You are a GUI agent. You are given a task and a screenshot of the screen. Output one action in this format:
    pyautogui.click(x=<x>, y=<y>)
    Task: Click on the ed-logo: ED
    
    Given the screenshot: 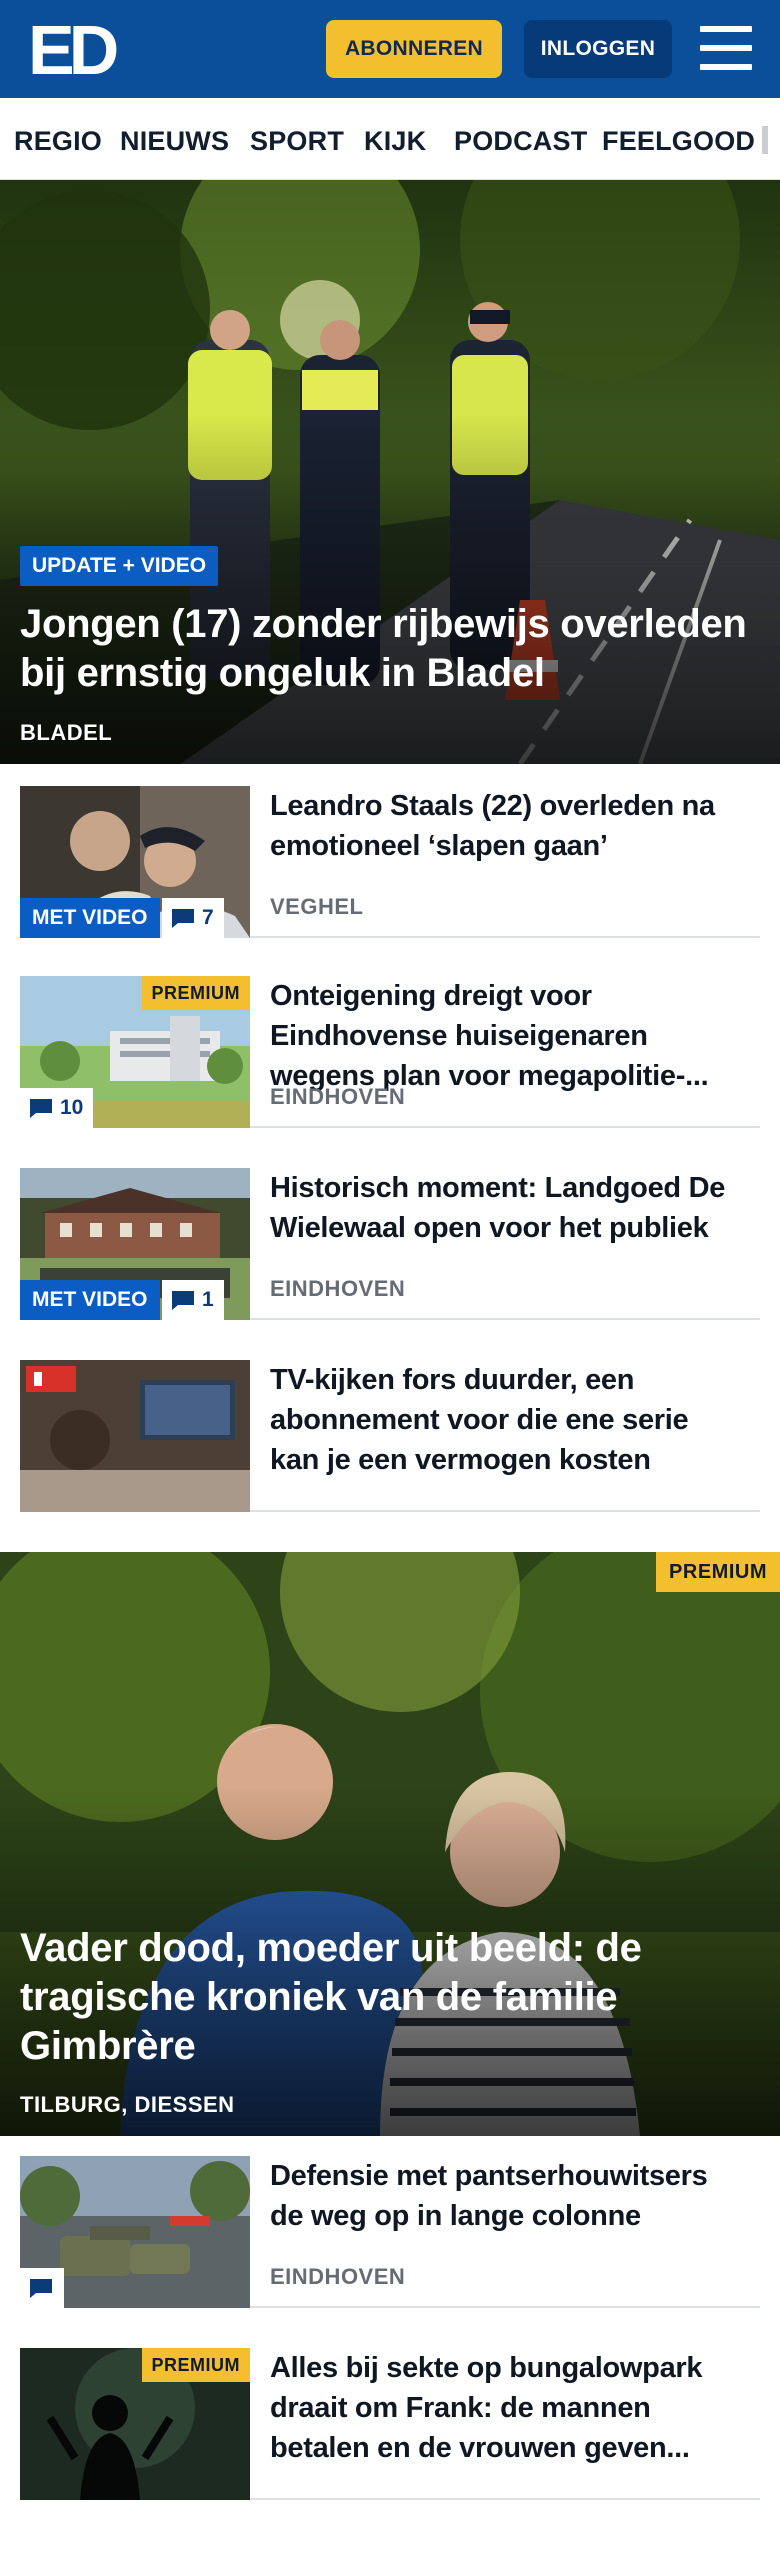 What is the action you would take?
    pyautogui.click(x=75, y=50)
    